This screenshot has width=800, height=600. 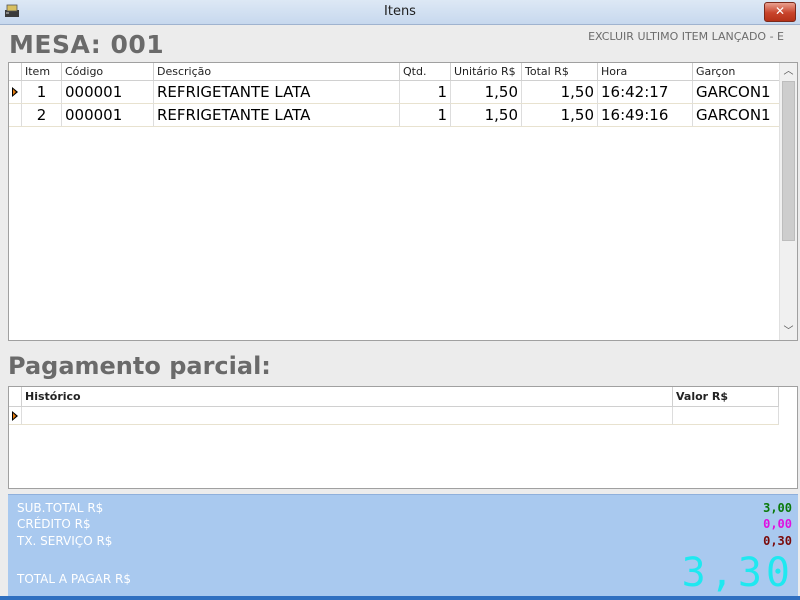 What do you see at coordinates (42, 92) in the screenshot?
I see `cell-item: 1` at bounding box center [42, 92].